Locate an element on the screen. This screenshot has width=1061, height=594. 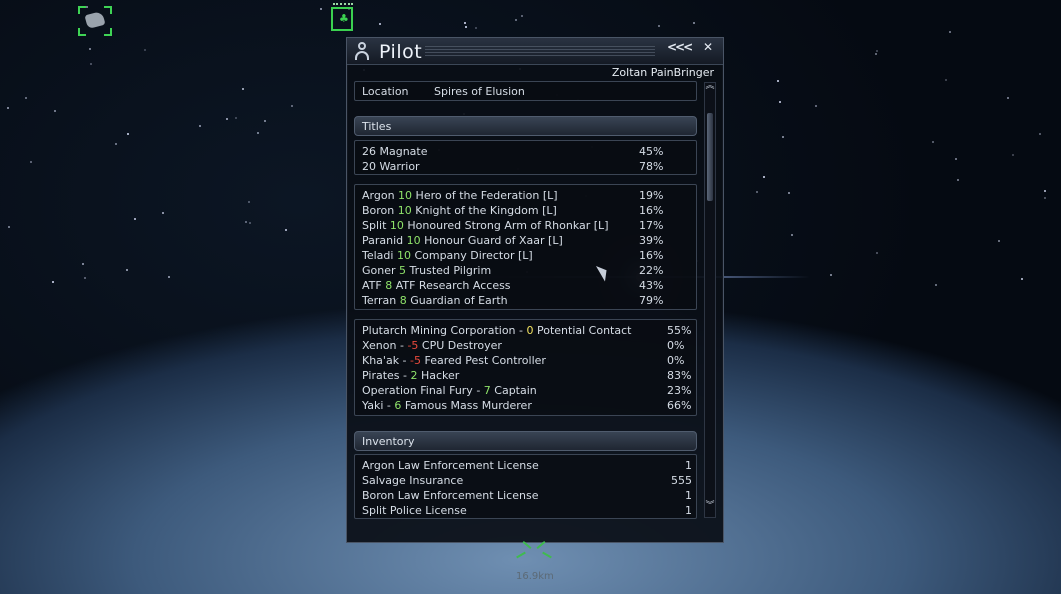
faction-name: Xenon - is located at coordinates (385, 345).